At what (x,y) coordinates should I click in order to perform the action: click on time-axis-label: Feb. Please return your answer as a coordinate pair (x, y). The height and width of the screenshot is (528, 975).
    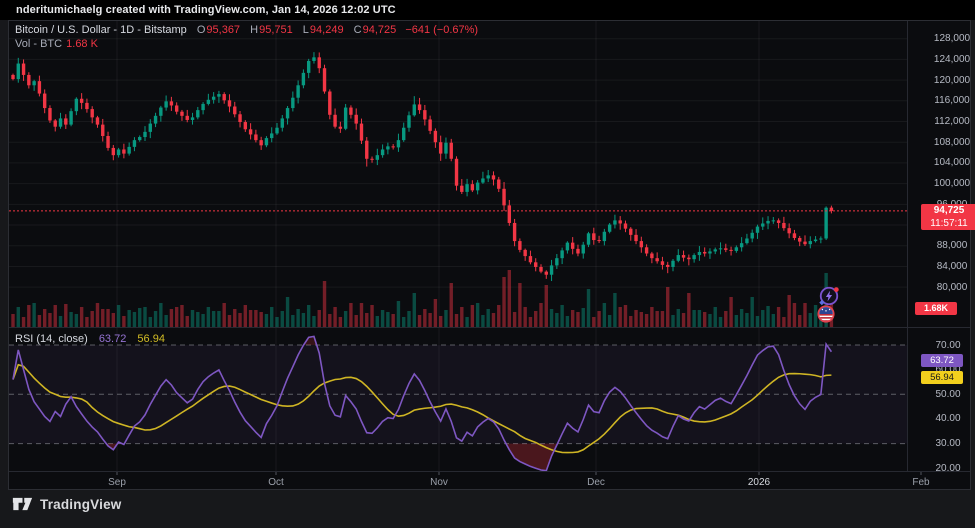
    Looking at the image, I should click on (921, 482).